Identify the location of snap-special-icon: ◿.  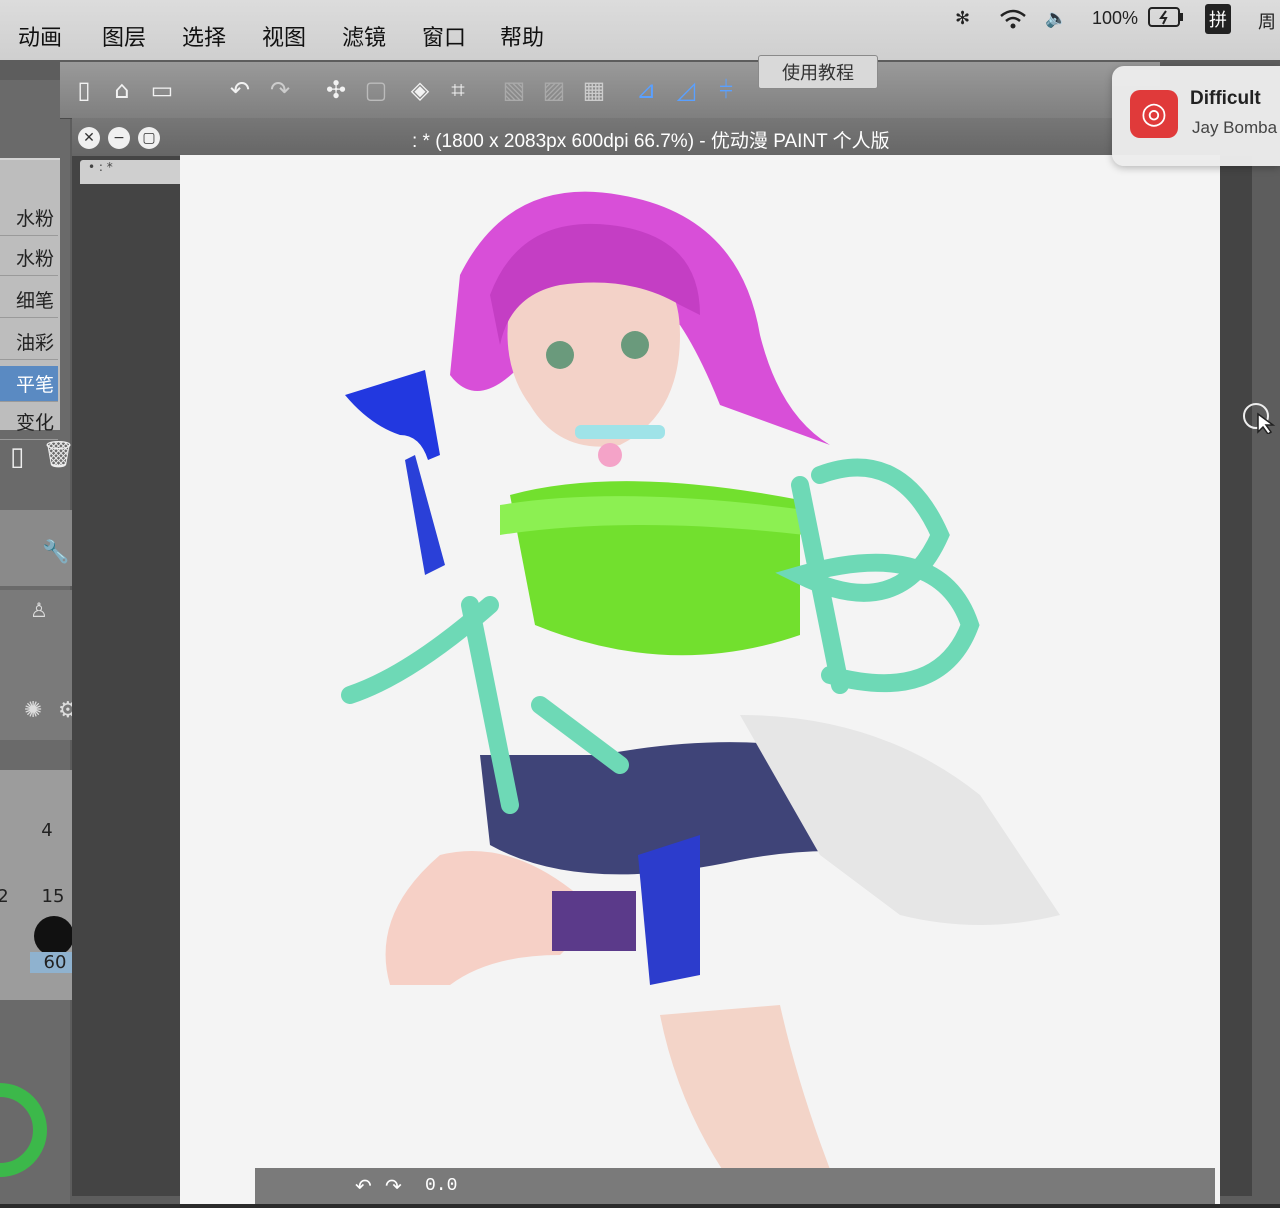
(686, 90).